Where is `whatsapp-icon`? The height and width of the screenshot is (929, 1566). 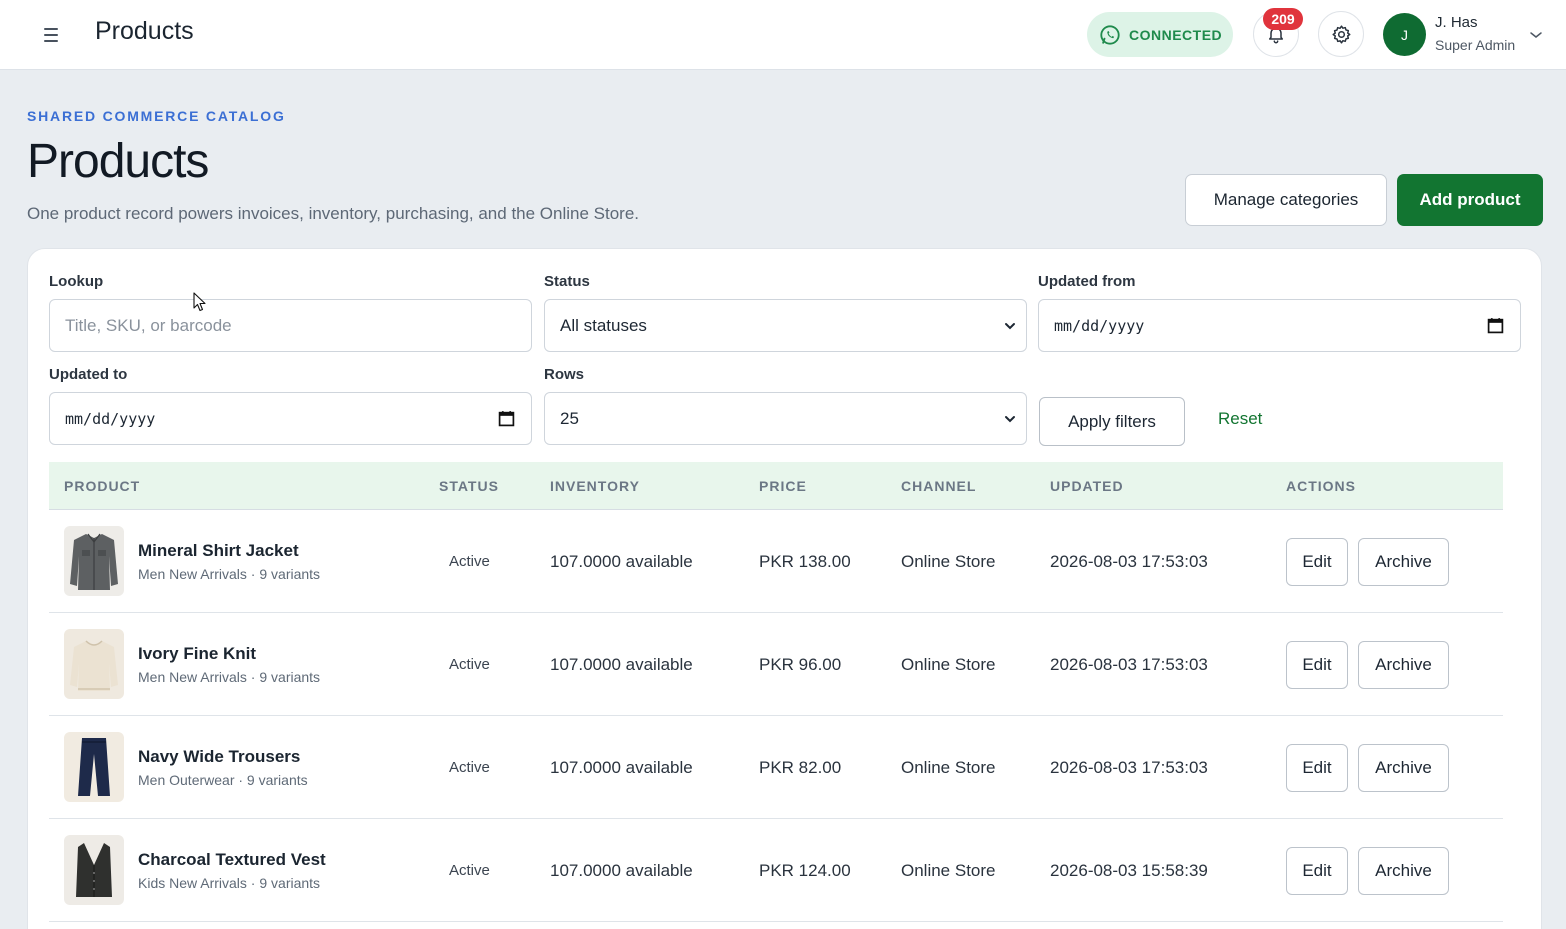
whatsapp-icon is located at coordinates (1110, 34).